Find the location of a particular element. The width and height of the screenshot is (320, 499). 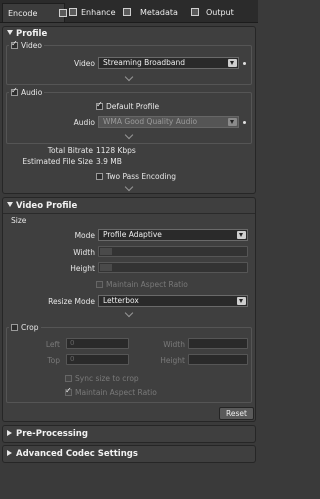

audio-profile-value: WMA Good Quality Audio is located at coordinates (150, 121).